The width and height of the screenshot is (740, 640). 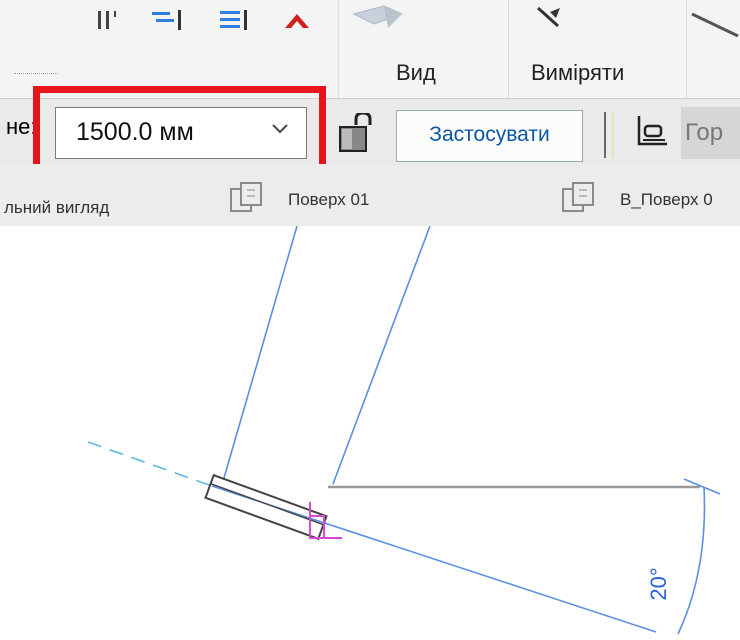 I want to click on offset-label: не:, so click(x=21, y=126).